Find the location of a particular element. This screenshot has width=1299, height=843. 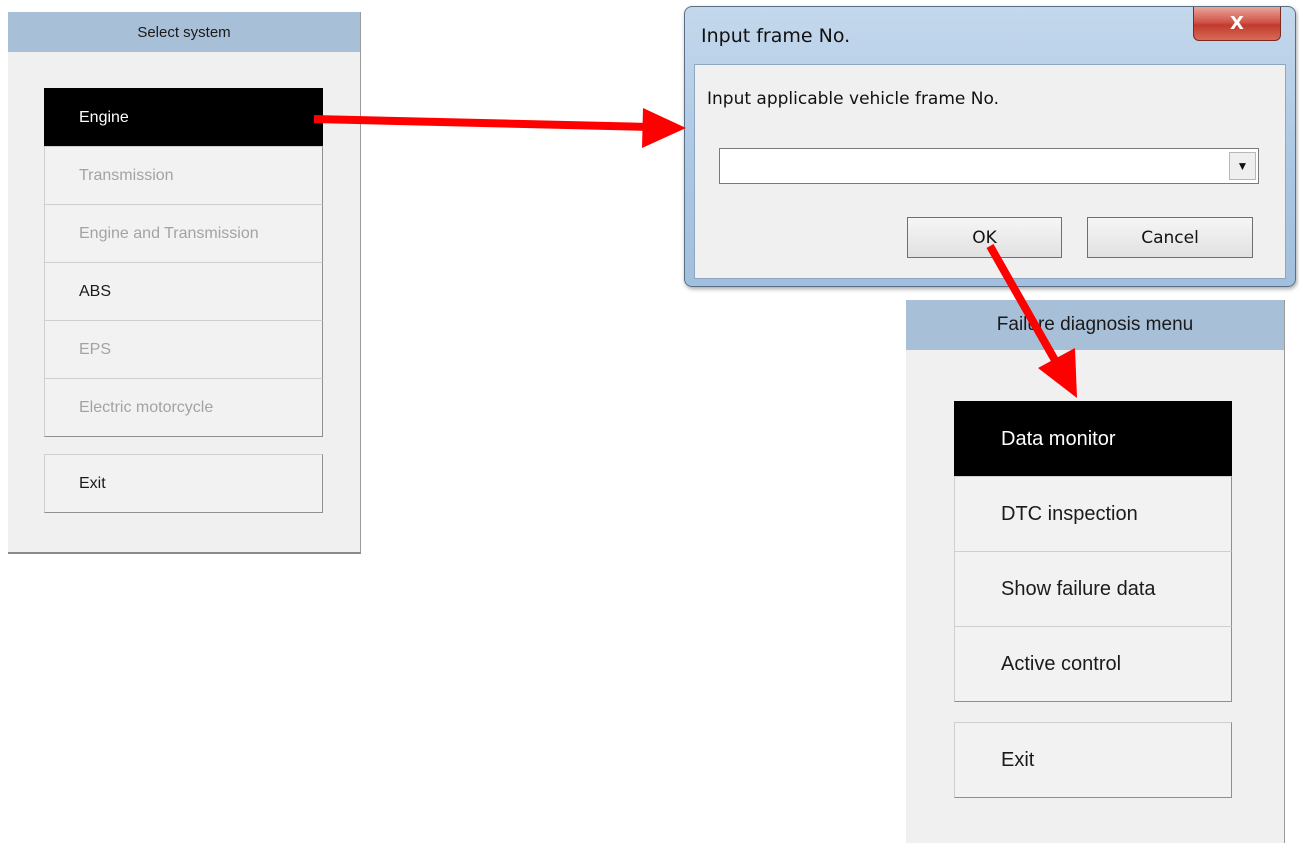

arrow-engine-to-dialog is located at coordinates (499, 128).